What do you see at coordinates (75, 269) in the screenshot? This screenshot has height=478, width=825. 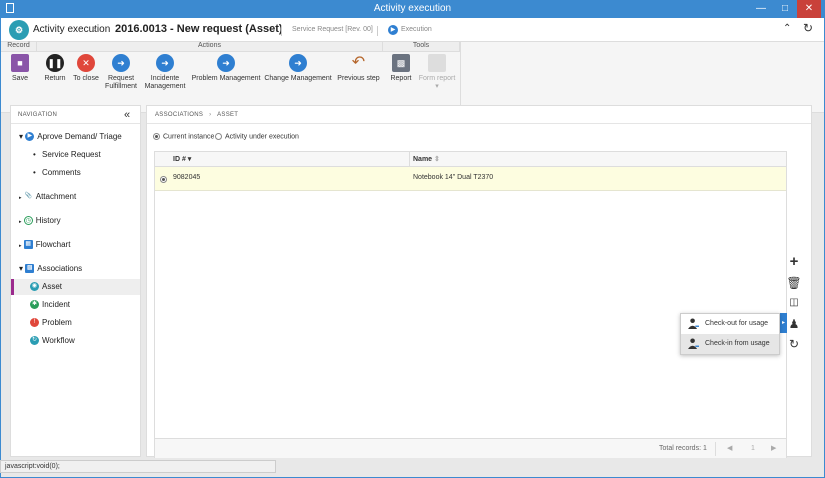 I see `nav-associations: ▾ ▩ Associations` at bounding box center [75, 269].